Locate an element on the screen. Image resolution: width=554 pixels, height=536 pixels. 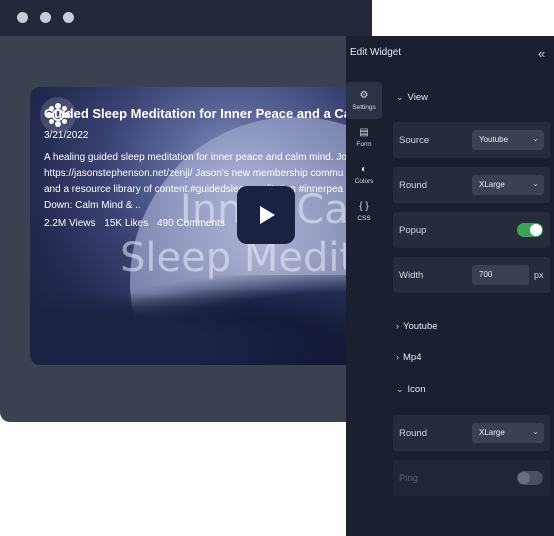
video-stats: 2.2M Views 15K Likes 490 Comments is located at coordinates (137, 223).